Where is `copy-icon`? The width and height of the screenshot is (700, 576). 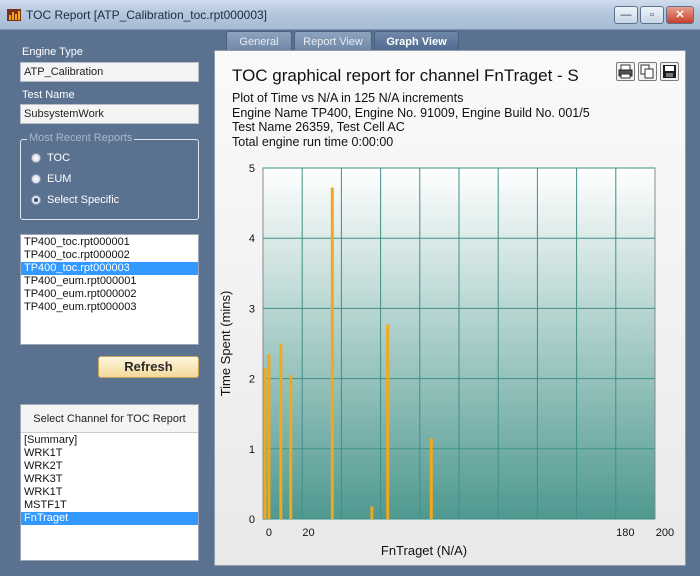 copy-icon is located at coordinates (647, 71).